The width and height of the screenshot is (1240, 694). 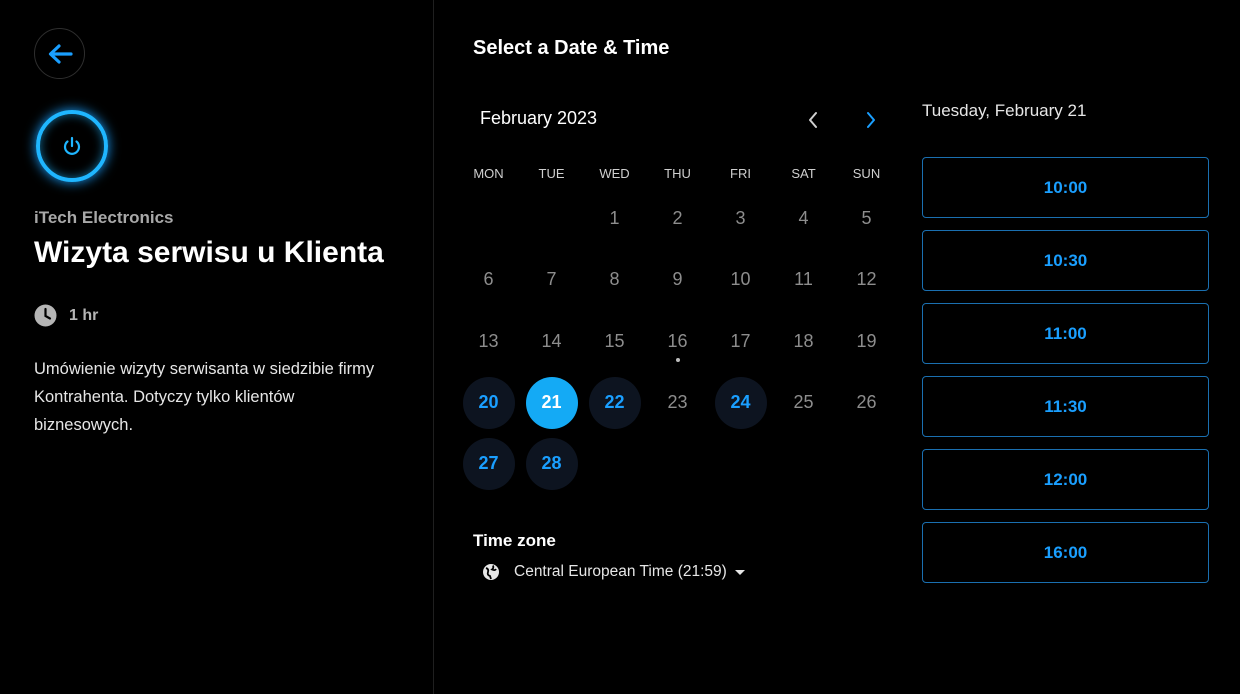 I want to click on day-number: 8, so click(x=614, y=279).